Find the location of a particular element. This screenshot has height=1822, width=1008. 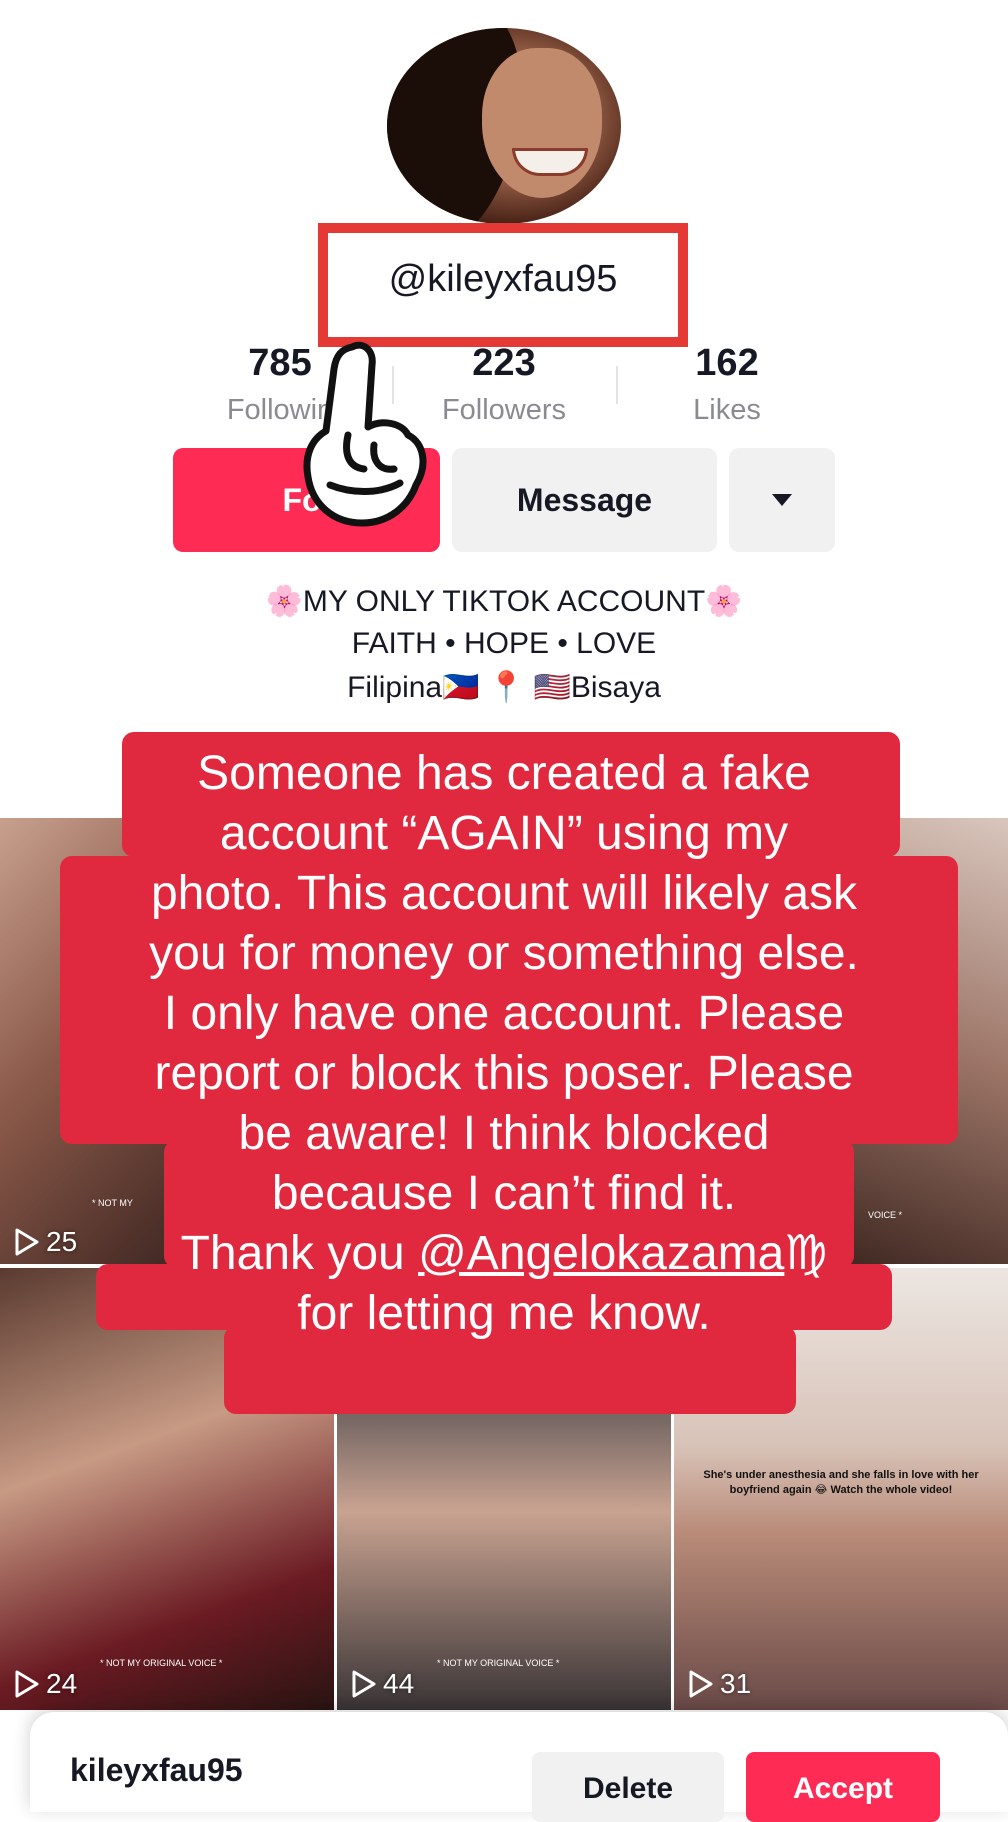

accept-button-label: Accept is located at coordinates (843, 1788).